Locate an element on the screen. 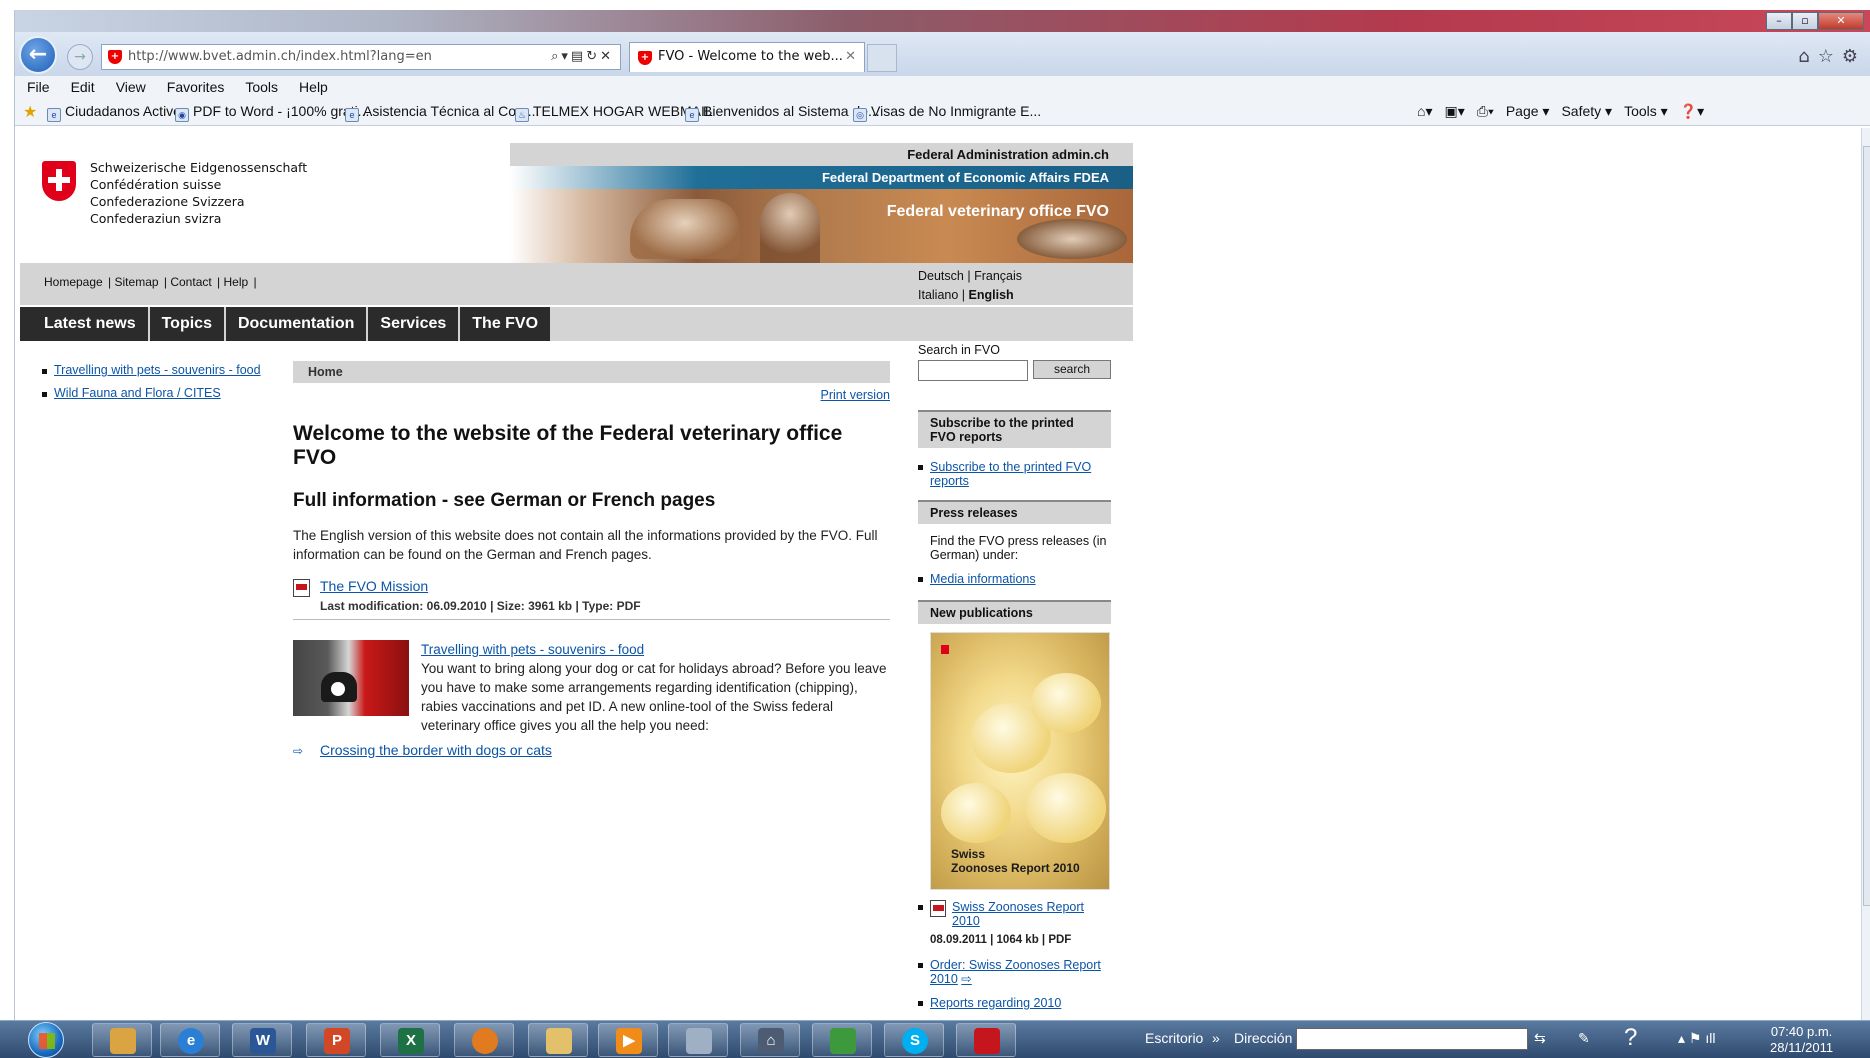  scrollbar-thumb is located at coordinates (1866, 526).